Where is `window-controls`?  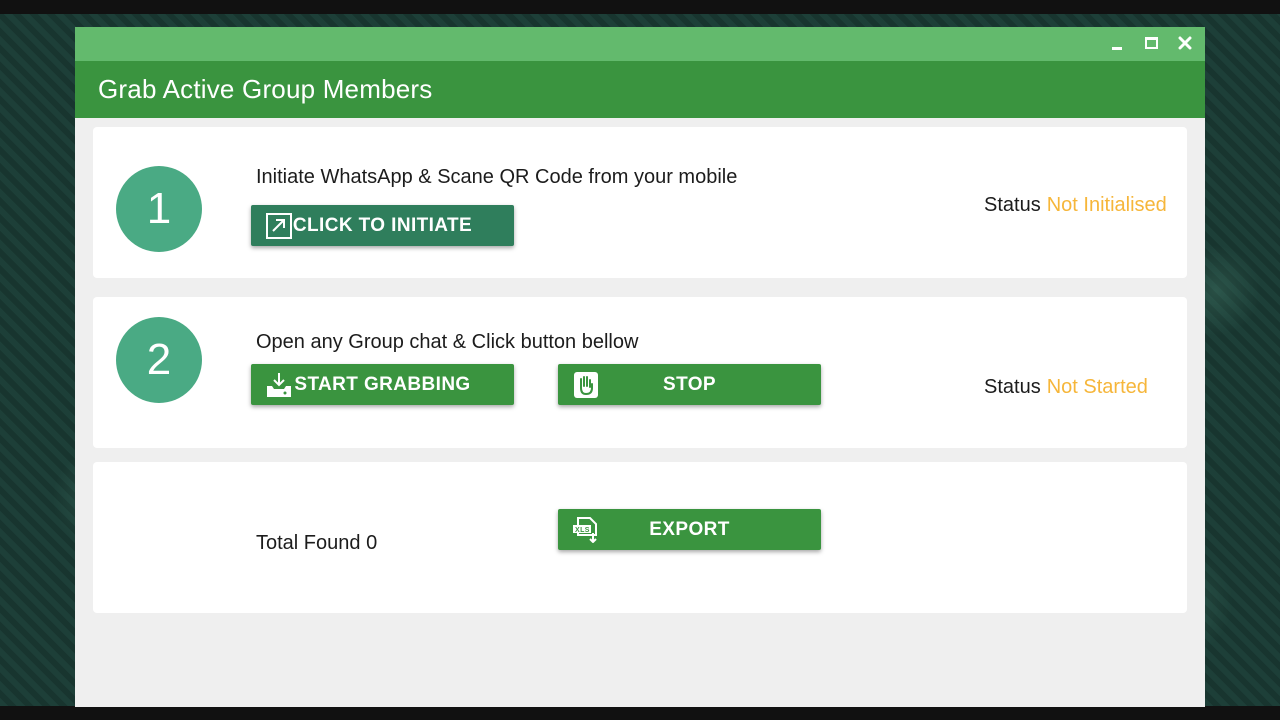
window-controls is located at coordinates (1151, 43).